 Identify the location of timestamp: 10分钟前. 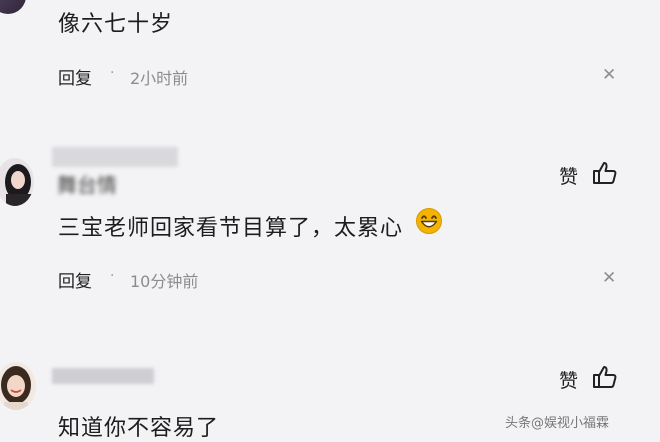
(164, 281).